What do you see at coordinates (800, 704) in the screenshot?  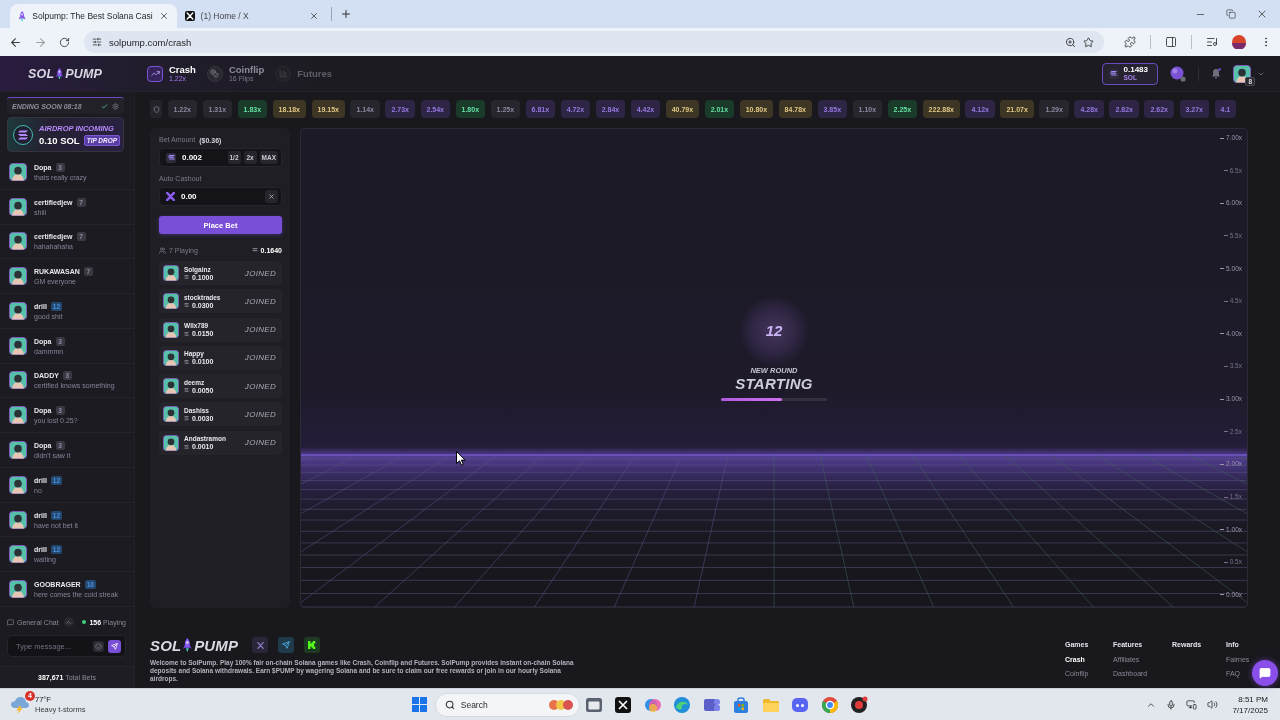 I see `face-tile-icon` at bounding box center [800, 704].